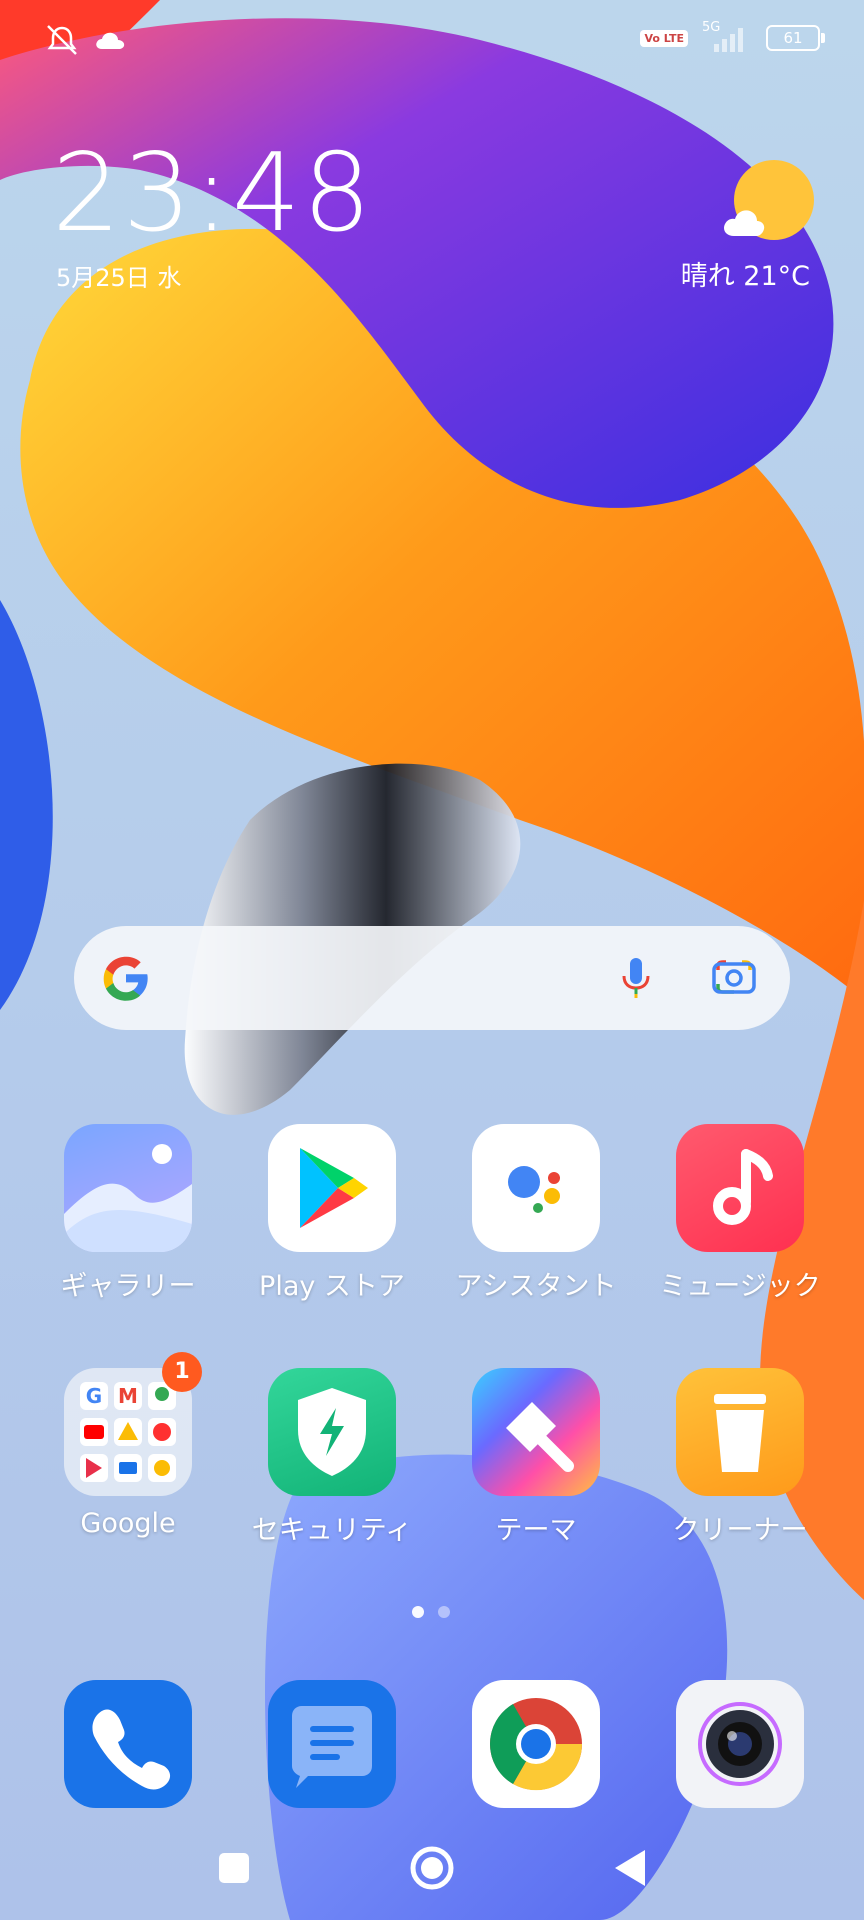 The height and width of the screenshot is (1920, 864). I want to click on camera-icon, so click(740, 1744).